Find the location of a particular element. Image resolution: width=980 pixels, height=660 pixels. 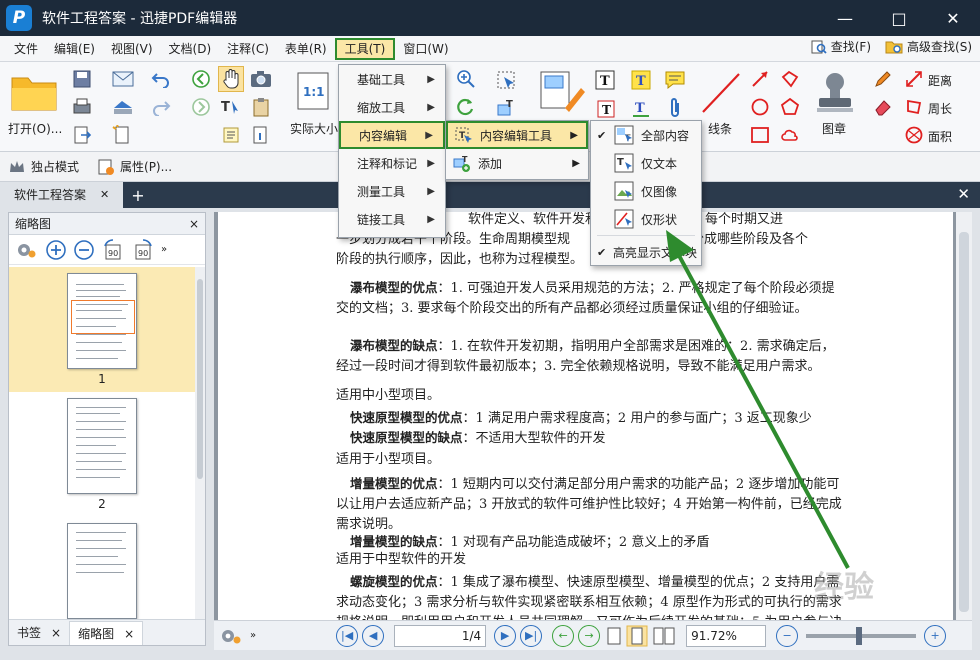

menu-comment: 注释(C) is located at coordinates (248, 49).